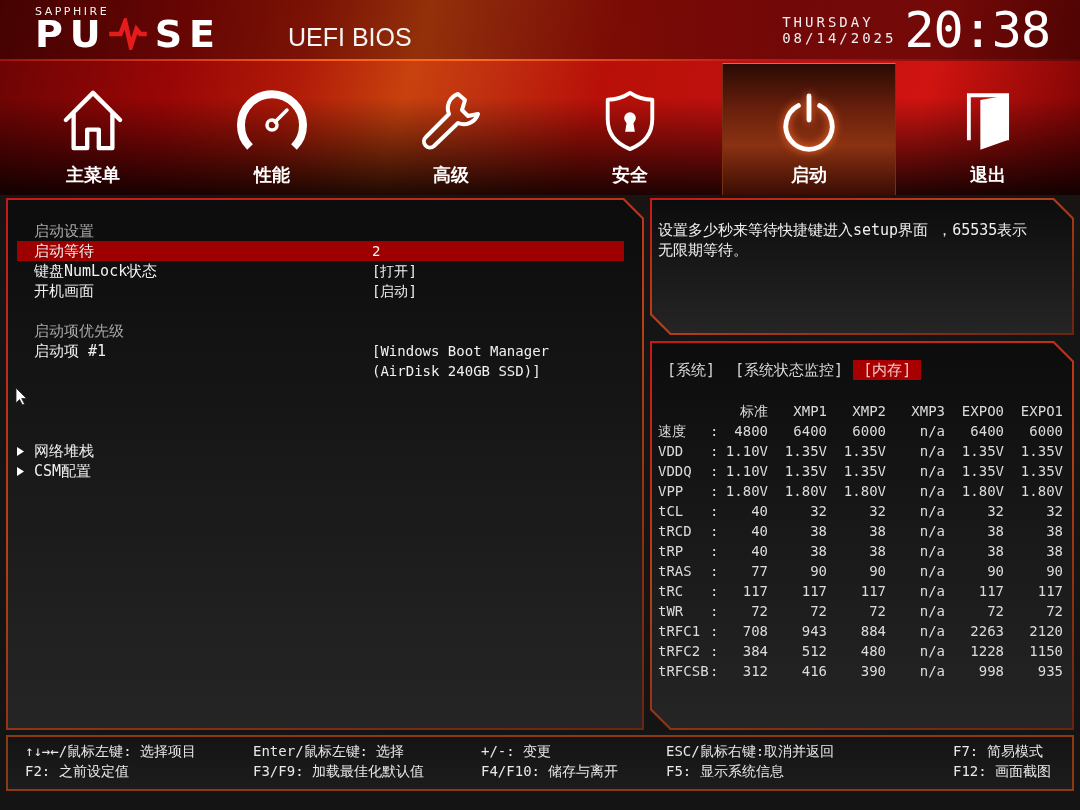  I want to click on key-hint: ↑↓→←/鼠标左键: 选择项目, so click(110, 751).